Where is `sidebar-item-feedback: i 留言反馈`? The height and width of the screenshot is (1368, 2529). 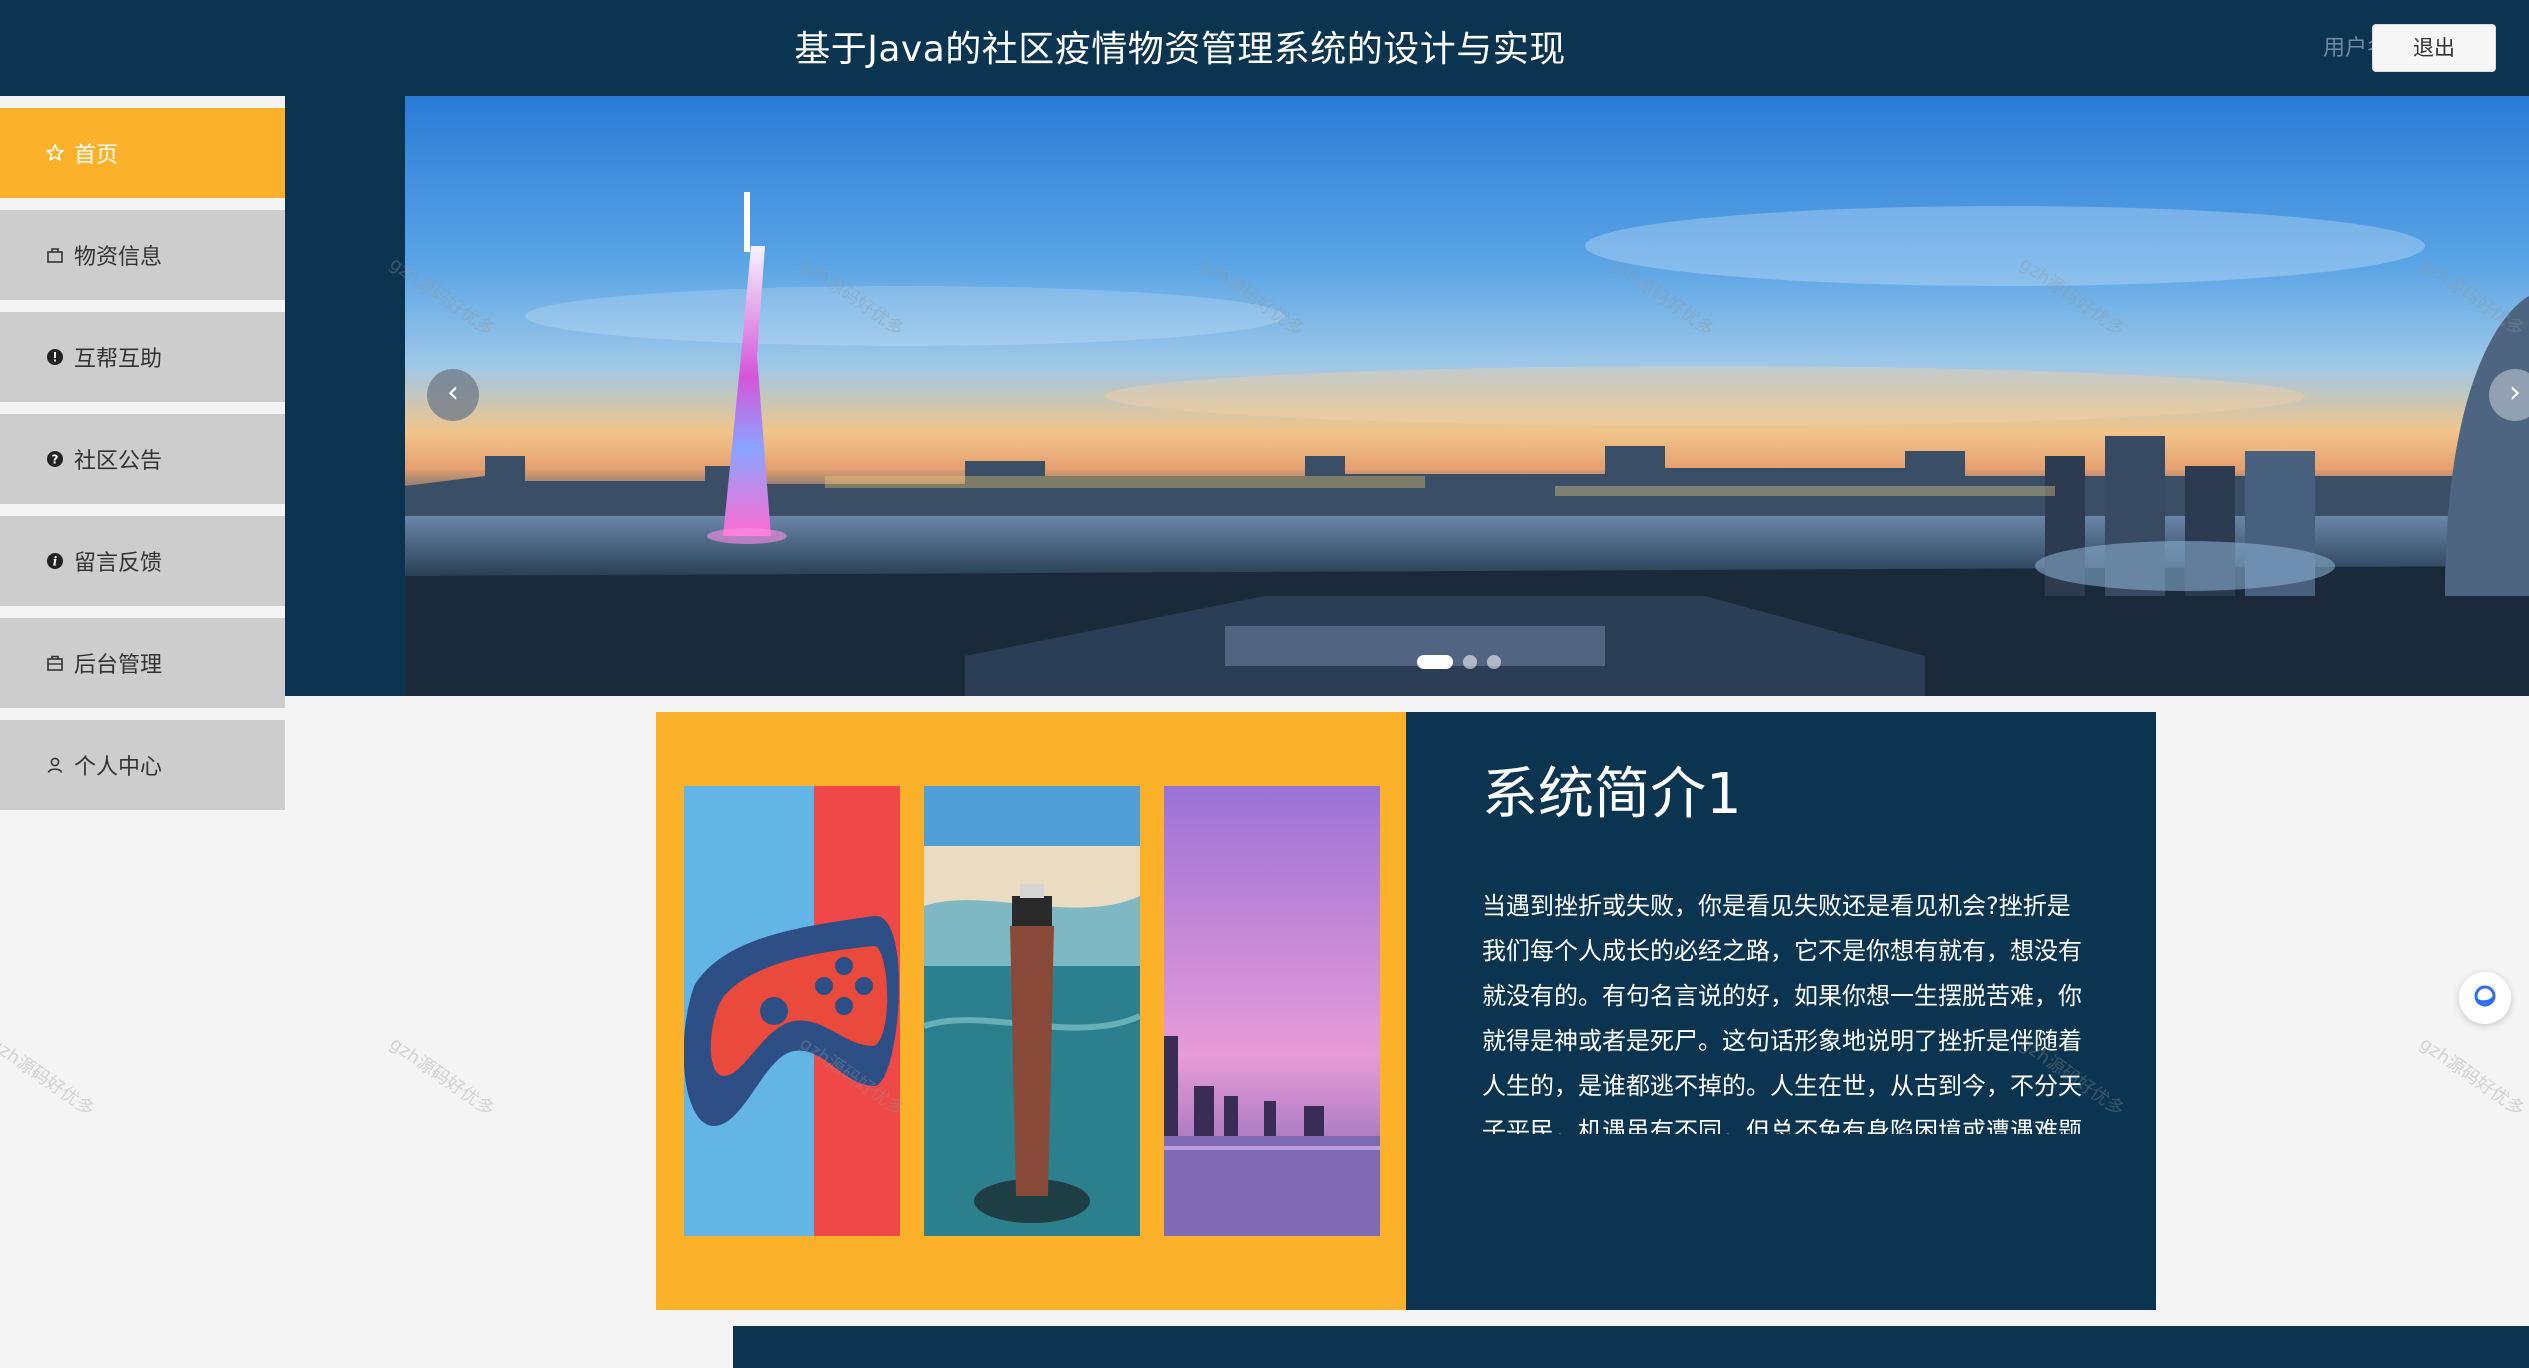 sidebar-item-feedback: i 留言反馈 is located at coordinates (142, 561).